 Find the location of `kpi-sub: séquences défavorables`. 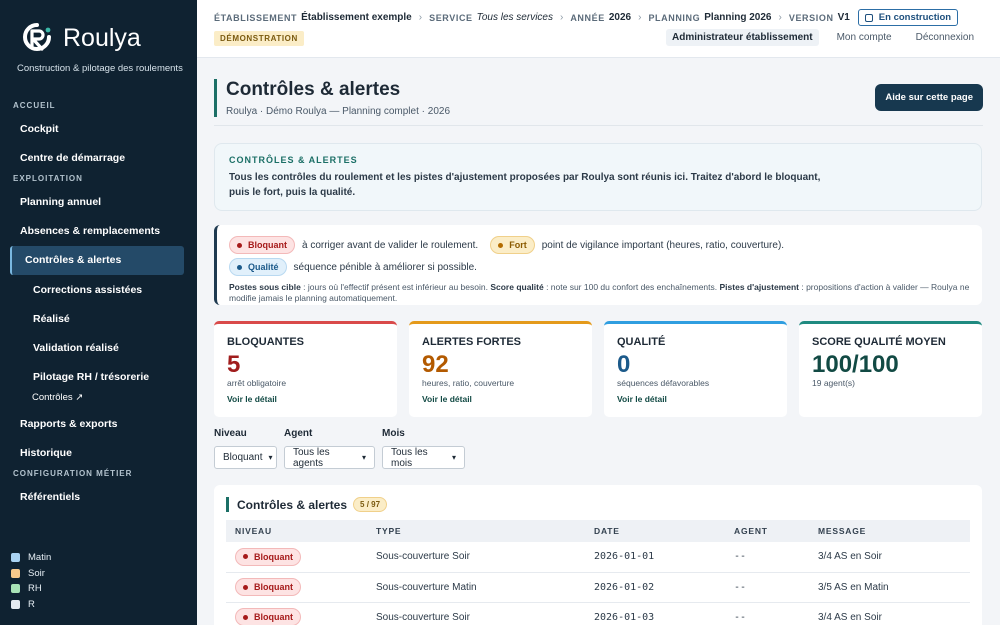

kpi-sub: séquences défavorables is located at coordinates (663, 383).